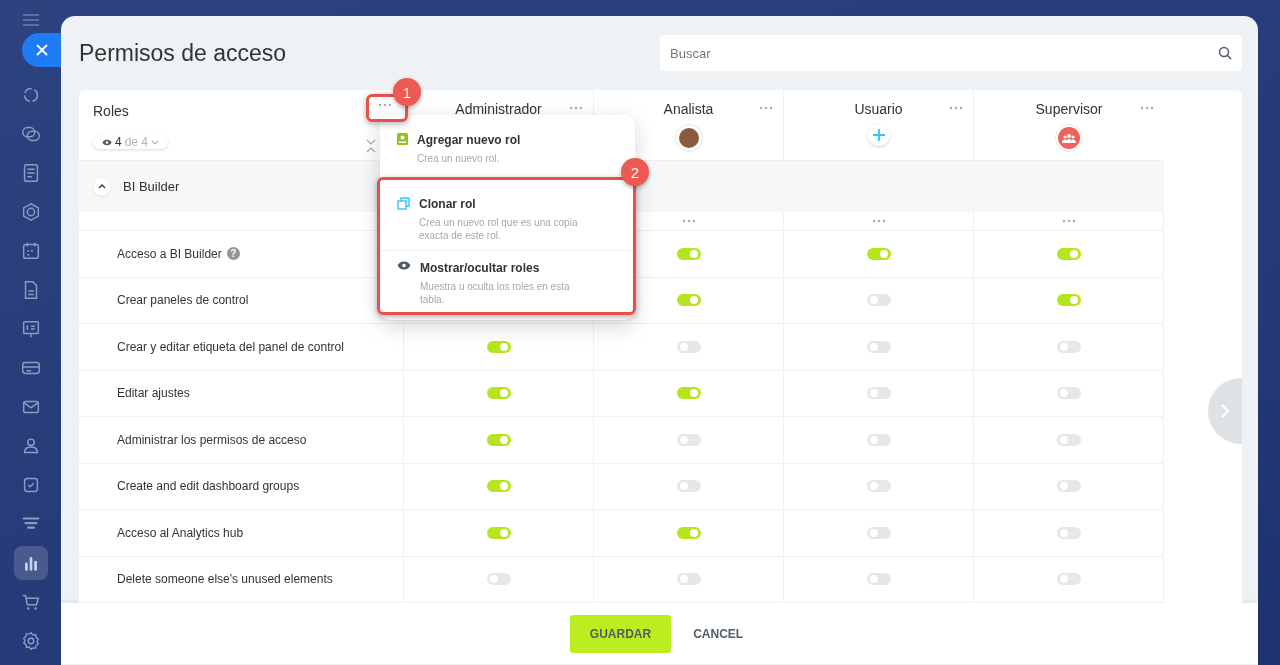  I want to click on chevron-right-icon, so click(1225, 411).